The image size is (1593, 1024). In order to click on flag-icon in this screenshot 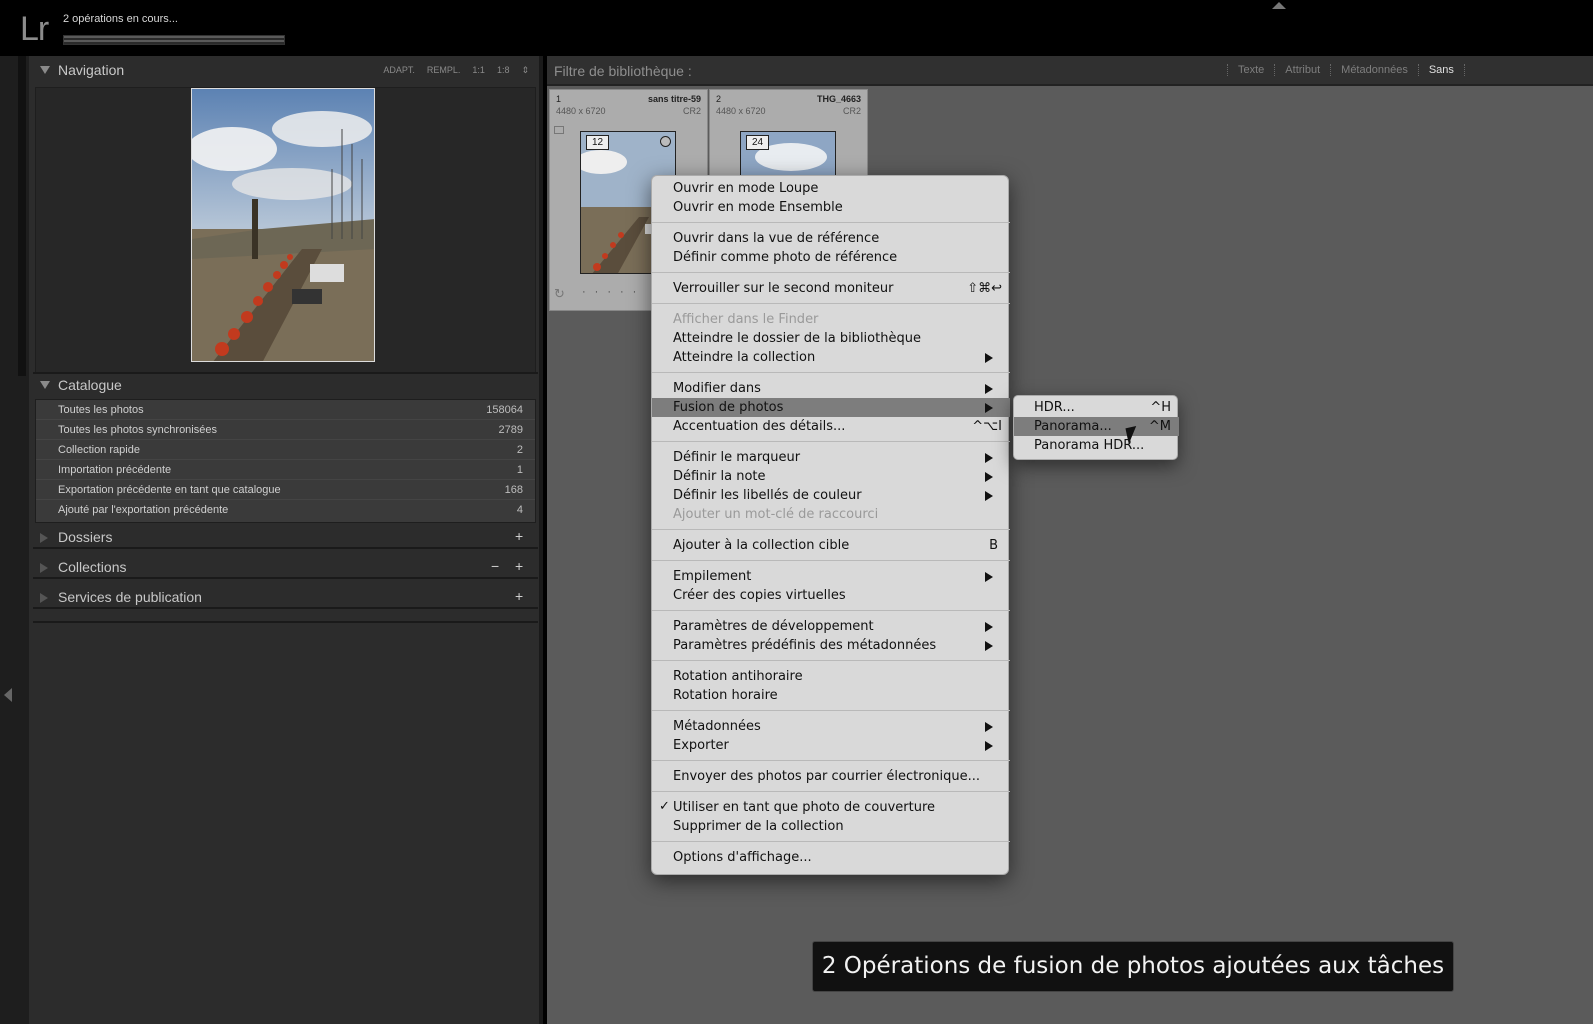, I will do `click(559, 130)`.